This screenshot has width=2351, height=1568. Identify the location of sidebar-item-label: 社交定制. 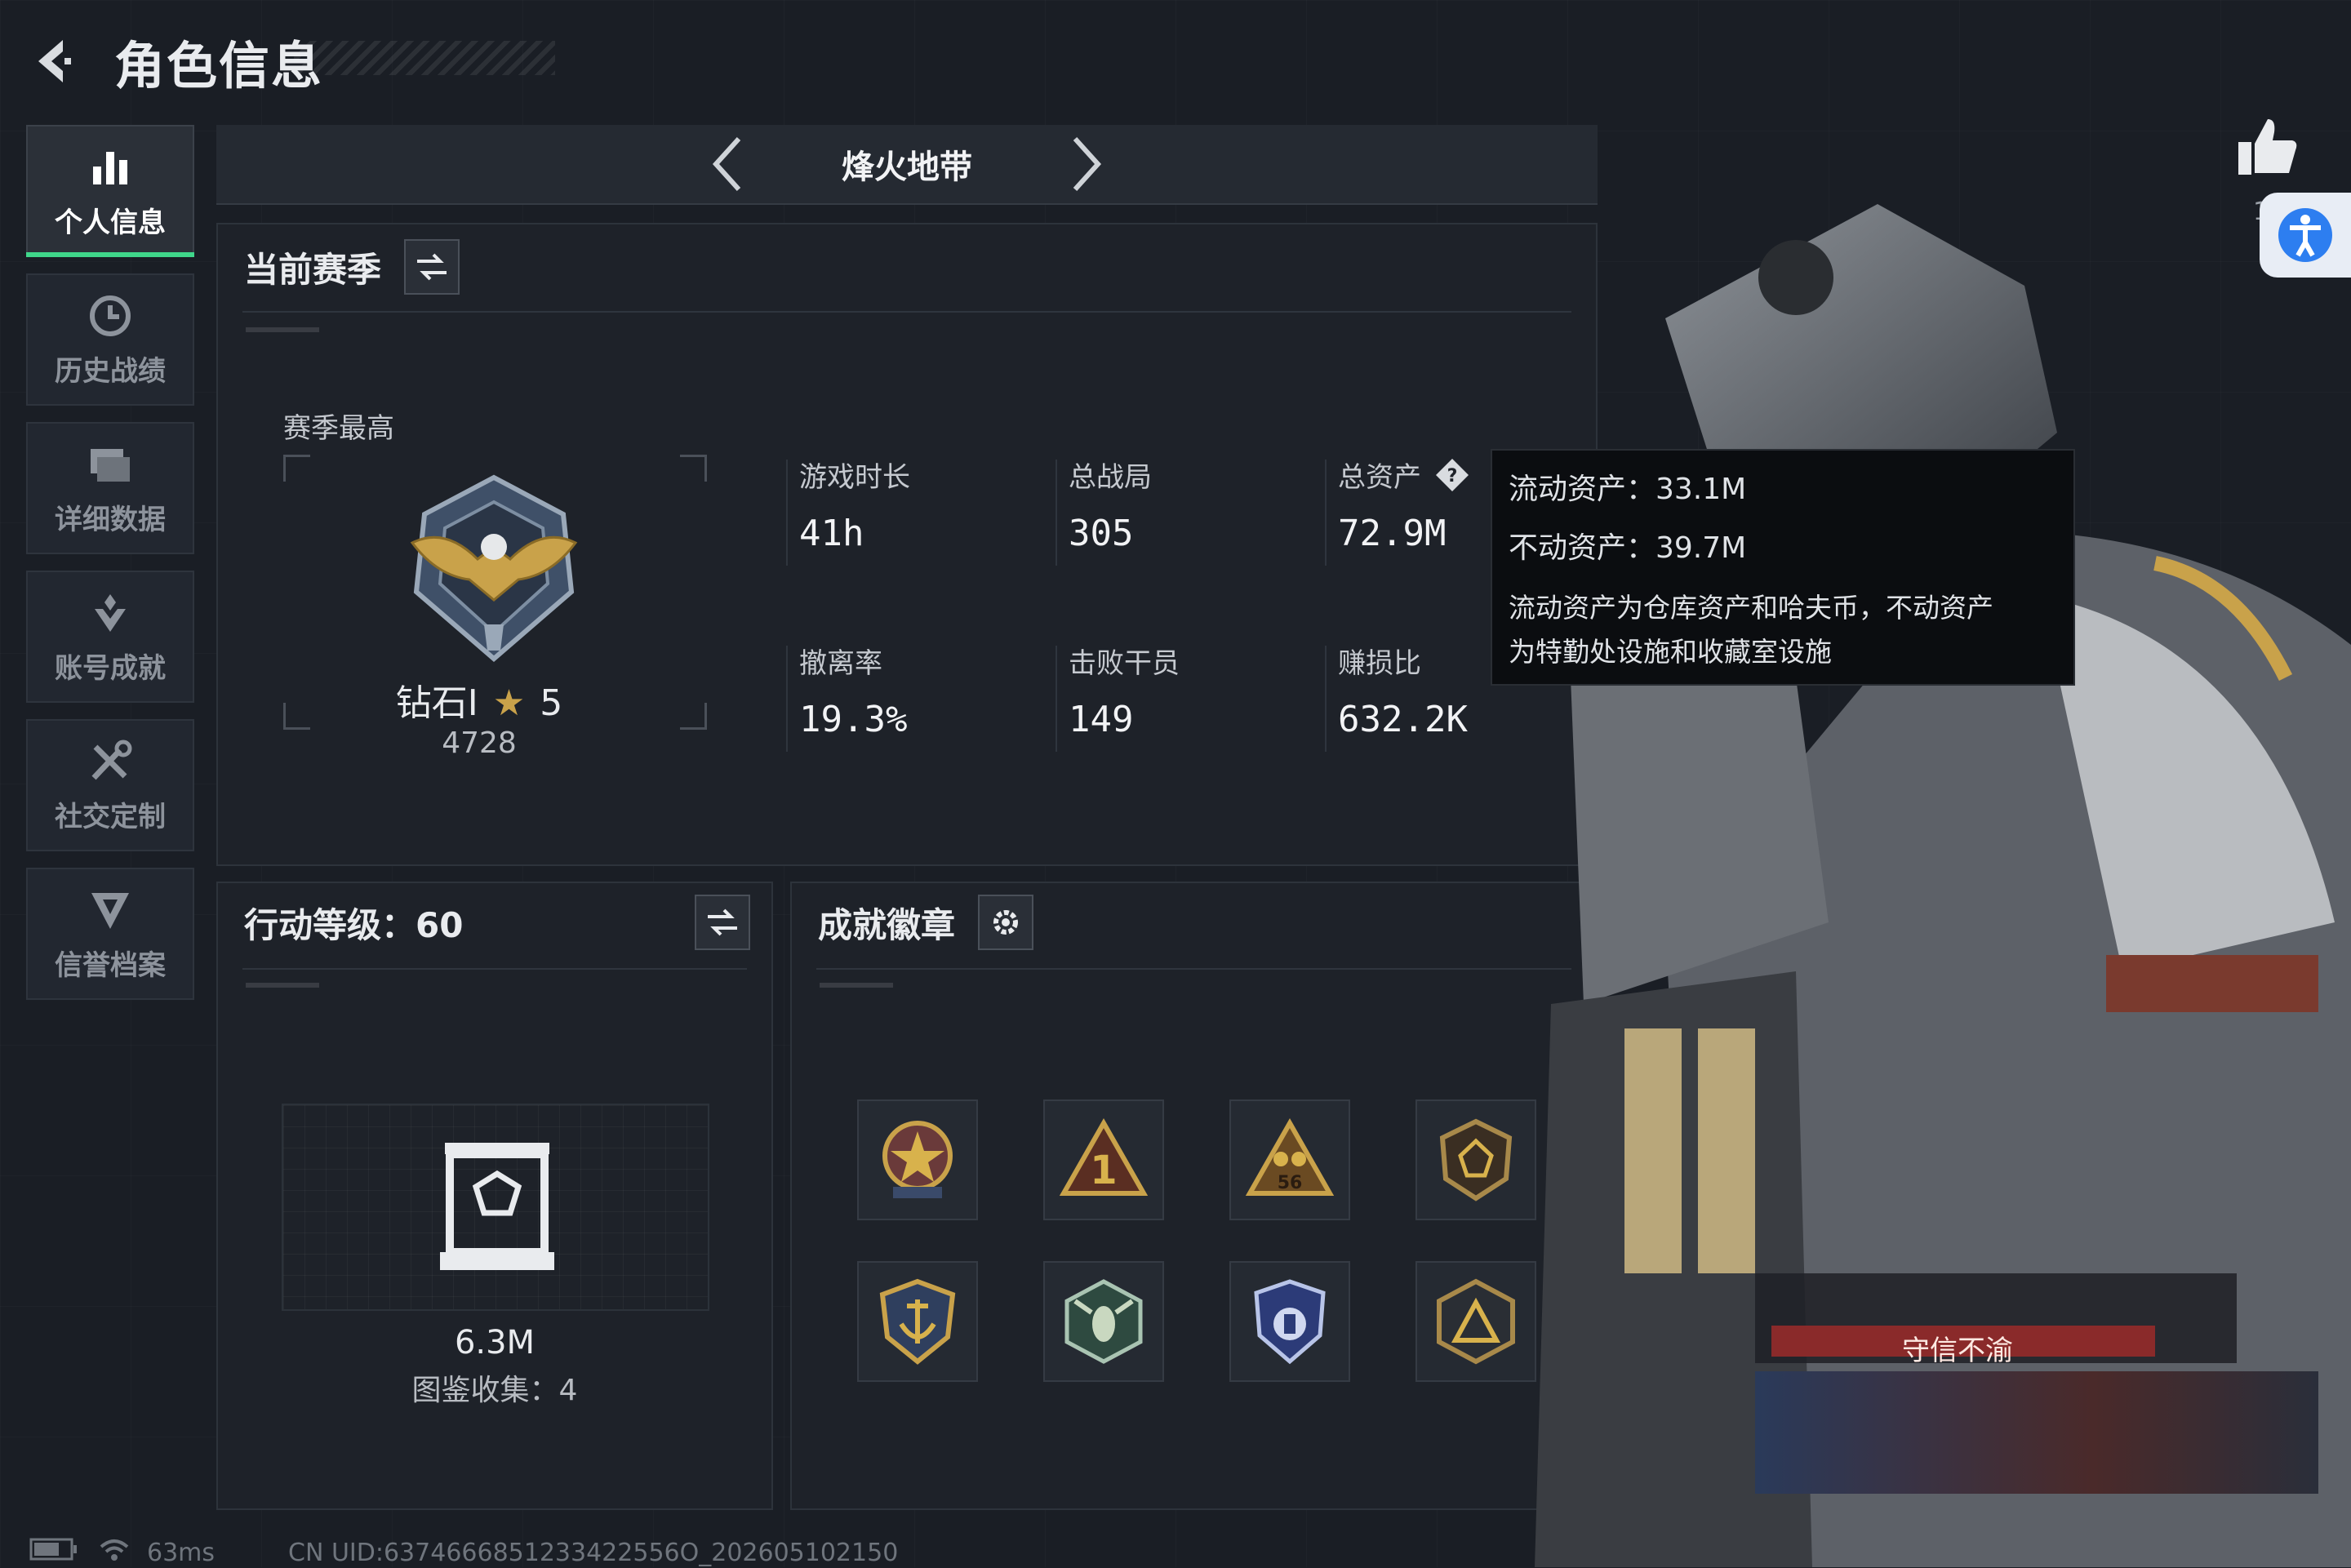
(111, 817).